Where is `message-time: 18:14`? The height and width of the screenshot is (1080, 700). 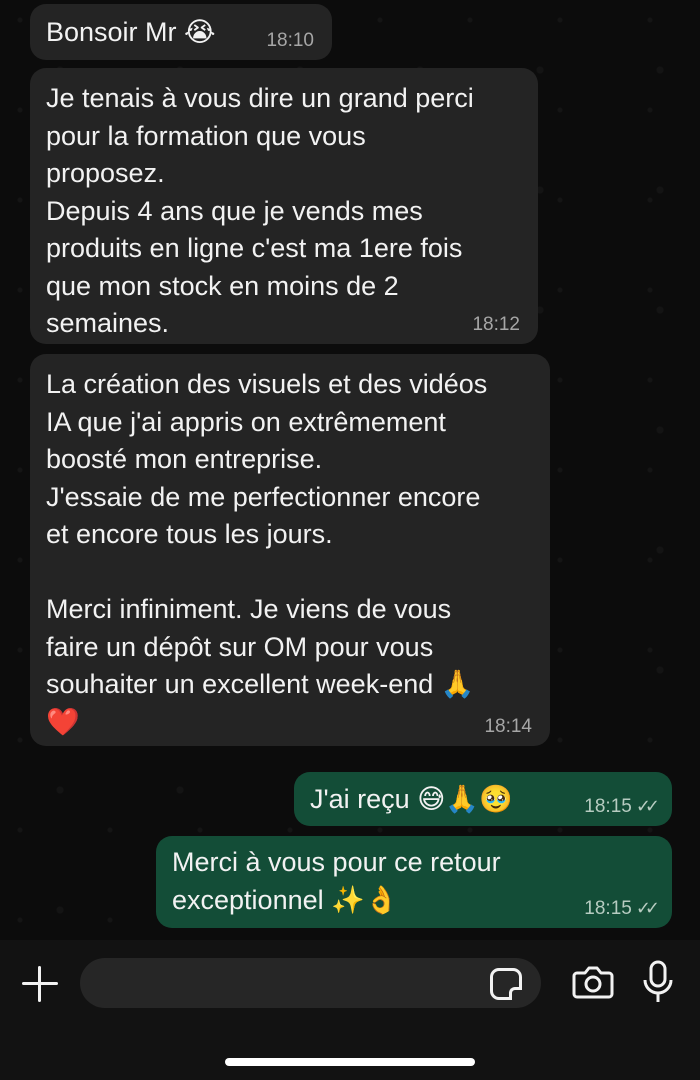
message-time: 18:14 is located at coordinates (508, 726).